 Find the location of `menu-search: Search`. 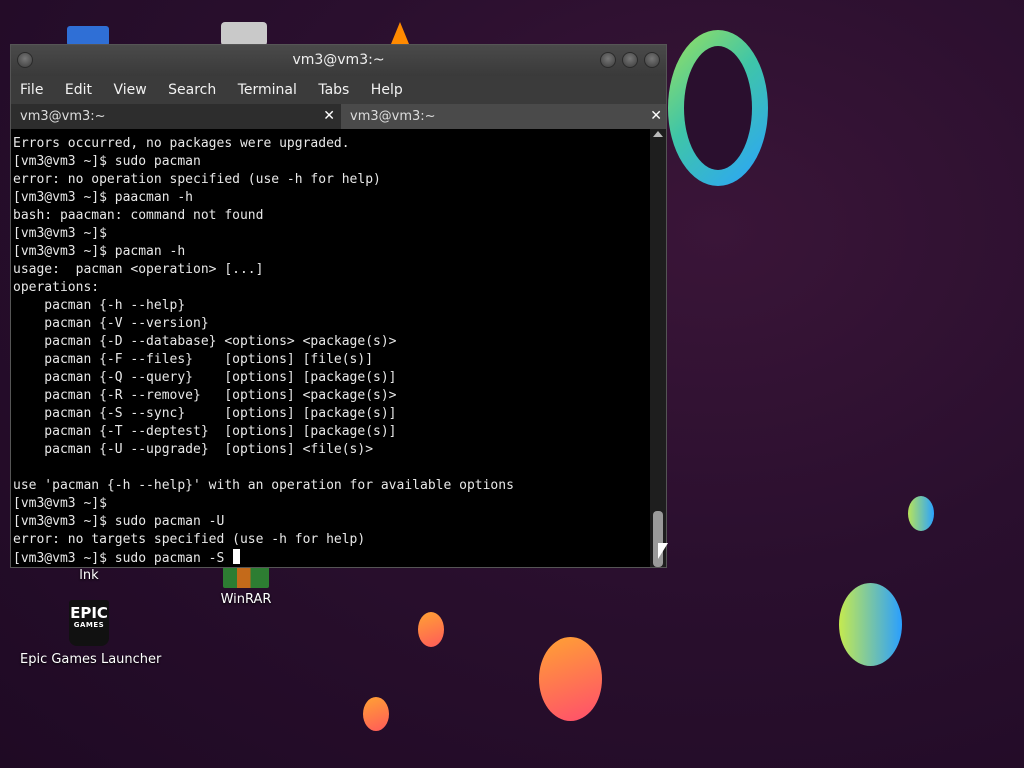

menu-search: Search is located at coordinates (192, 90).